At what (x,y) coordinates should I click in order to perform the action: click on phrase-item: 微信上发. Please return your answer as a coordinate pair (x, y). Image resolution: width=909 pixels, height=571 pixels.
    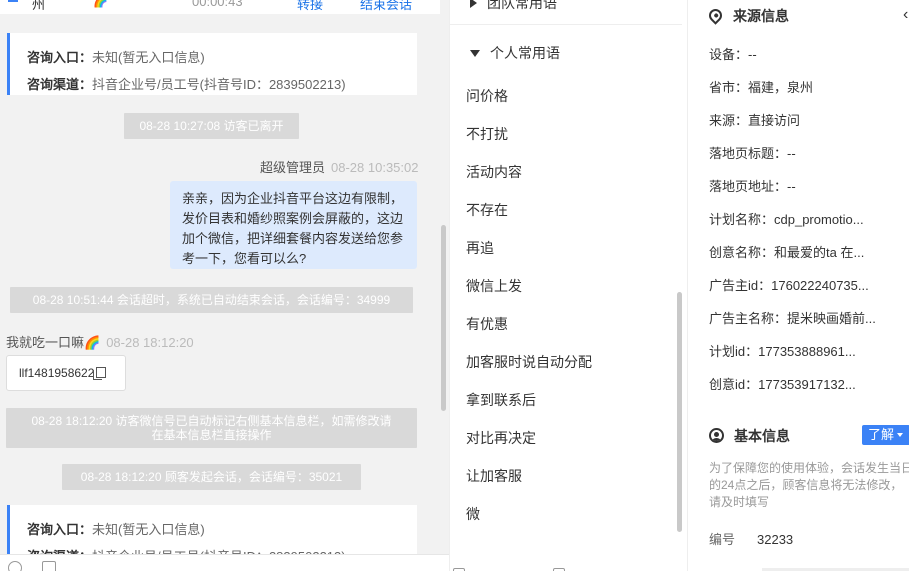
    Looking at the image, I should click on (494, 286).